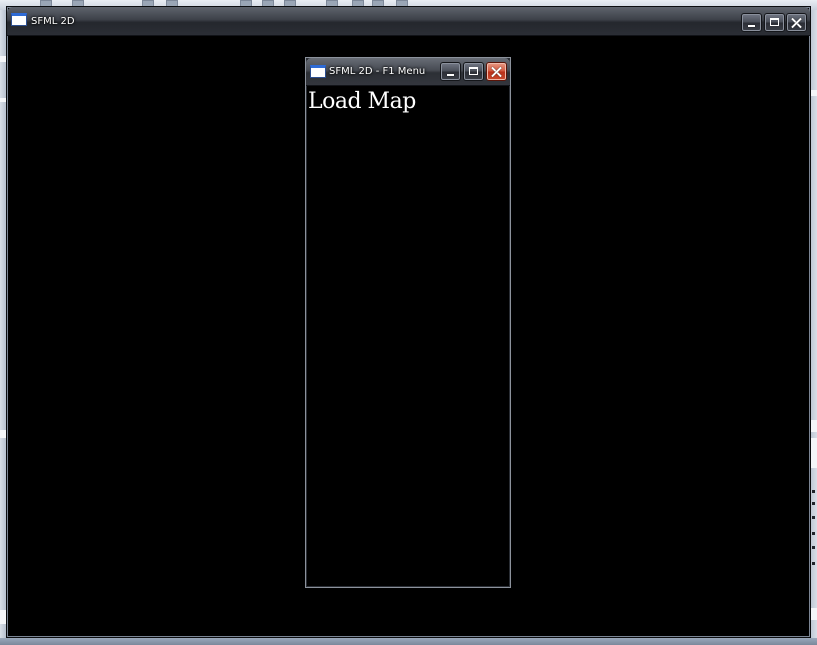 This screenshot has width=817, height=645. Describe the element at coordinates (408, 641) in the screenshot. I see `taskbar-edge` at that location.